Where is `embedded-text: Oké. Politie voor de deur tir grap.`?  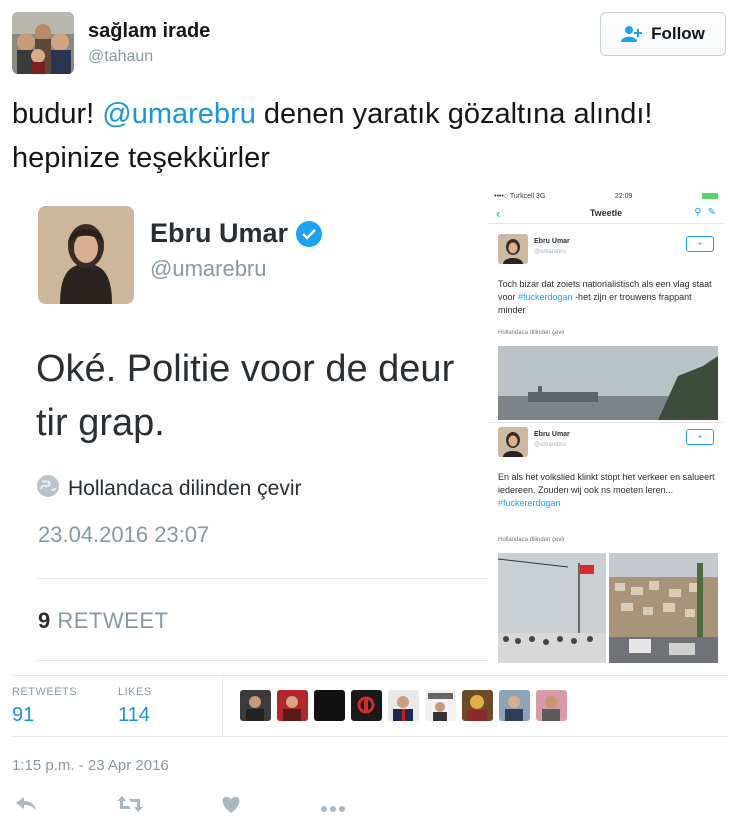 embedded-text: Oké. Politie voor de deur tir grap. is located at coordinates (245, 396).